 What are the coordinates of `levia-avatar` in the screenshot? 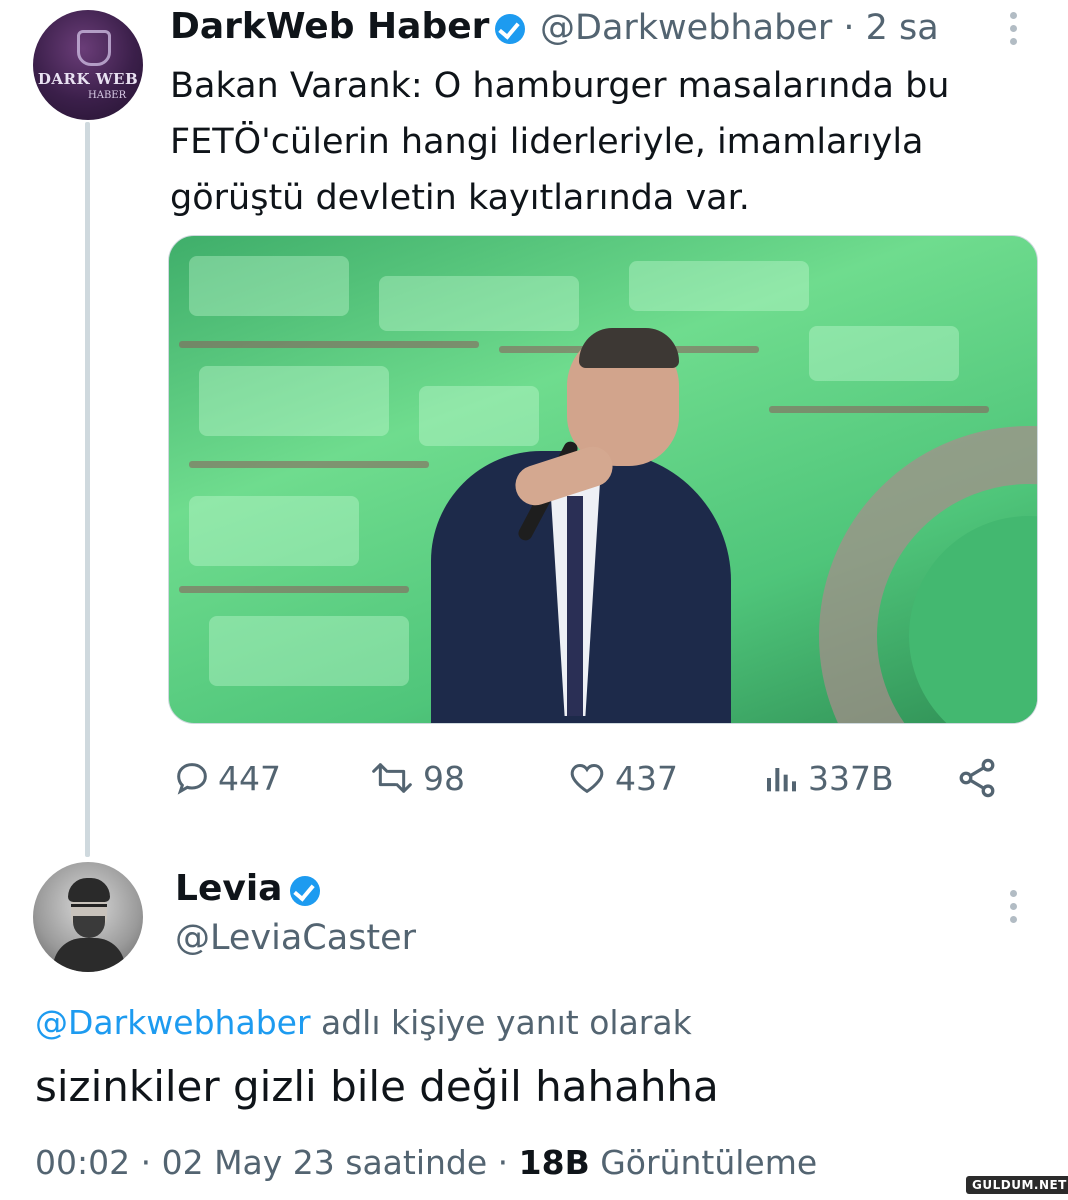 It's located at (88, 917).